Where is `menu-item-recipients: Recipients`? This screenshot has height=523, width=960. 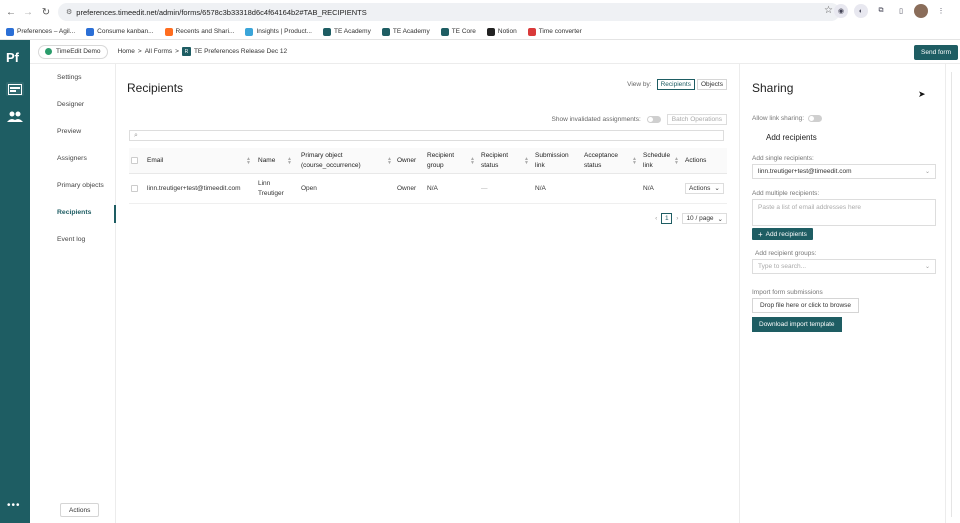
menu-item-recipients: Recipients is located at coordinates (74, 212).